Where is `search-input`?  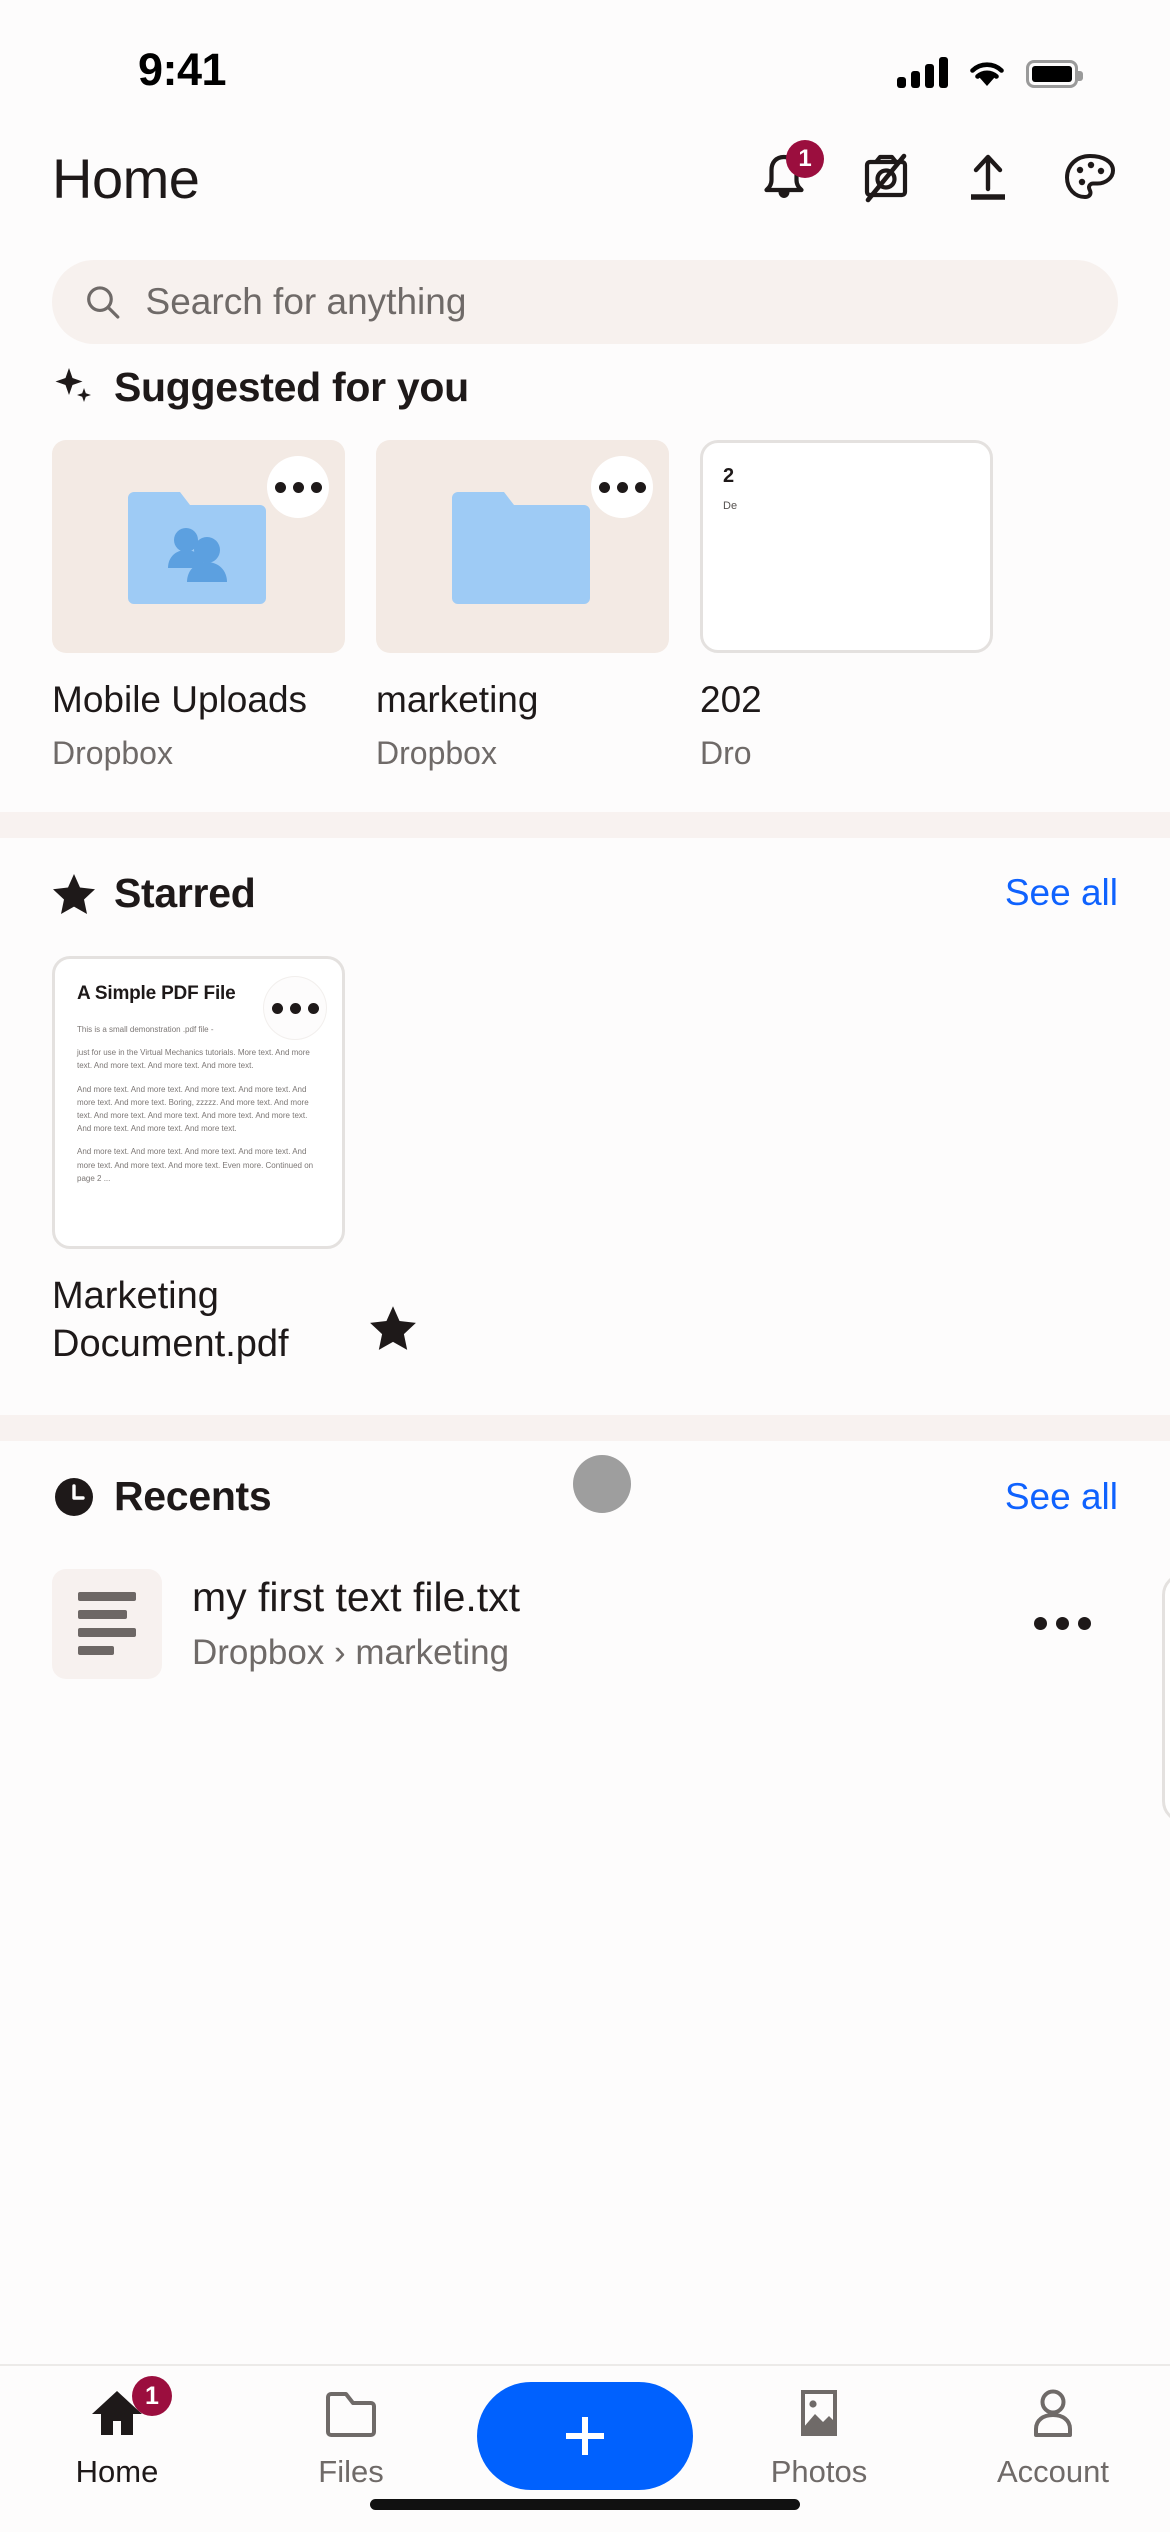 search-input is located at coordinates (615, 302).